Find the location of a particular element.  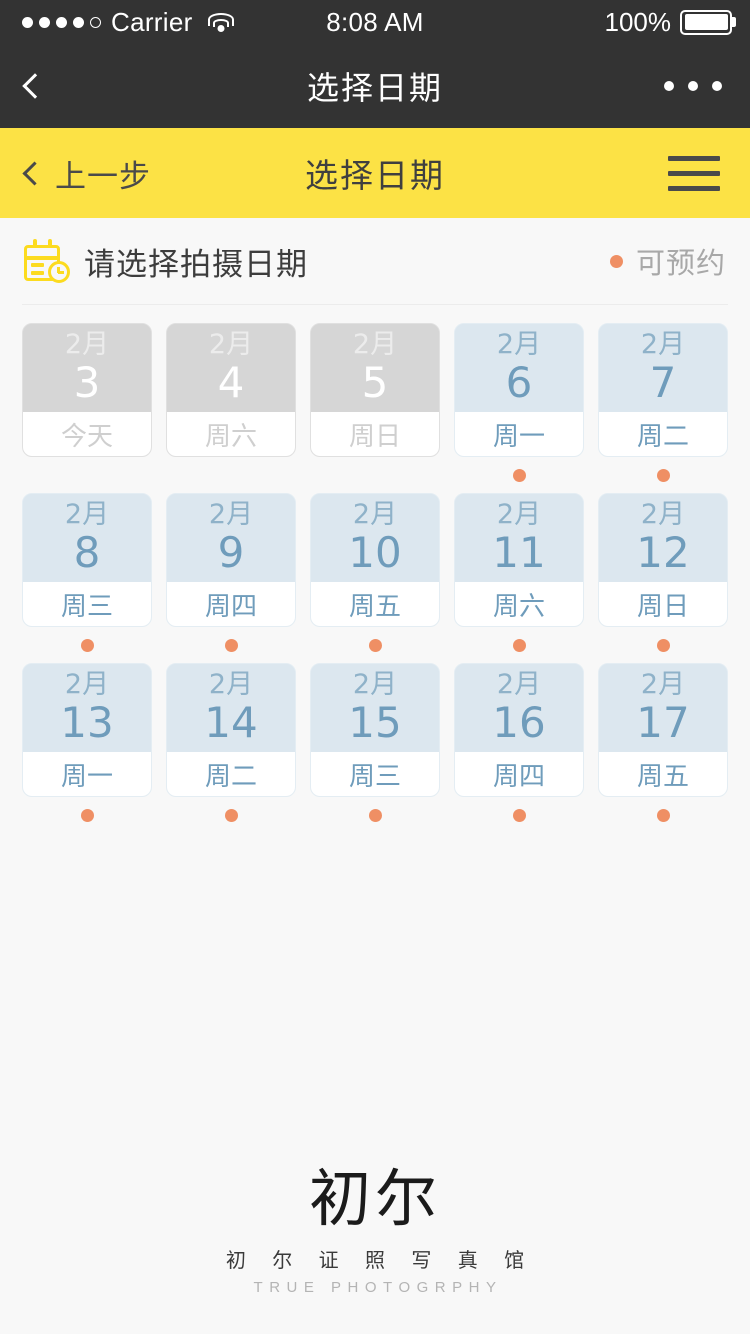

date-card: 2月 11 周六 is located at coordinates (519, 560).